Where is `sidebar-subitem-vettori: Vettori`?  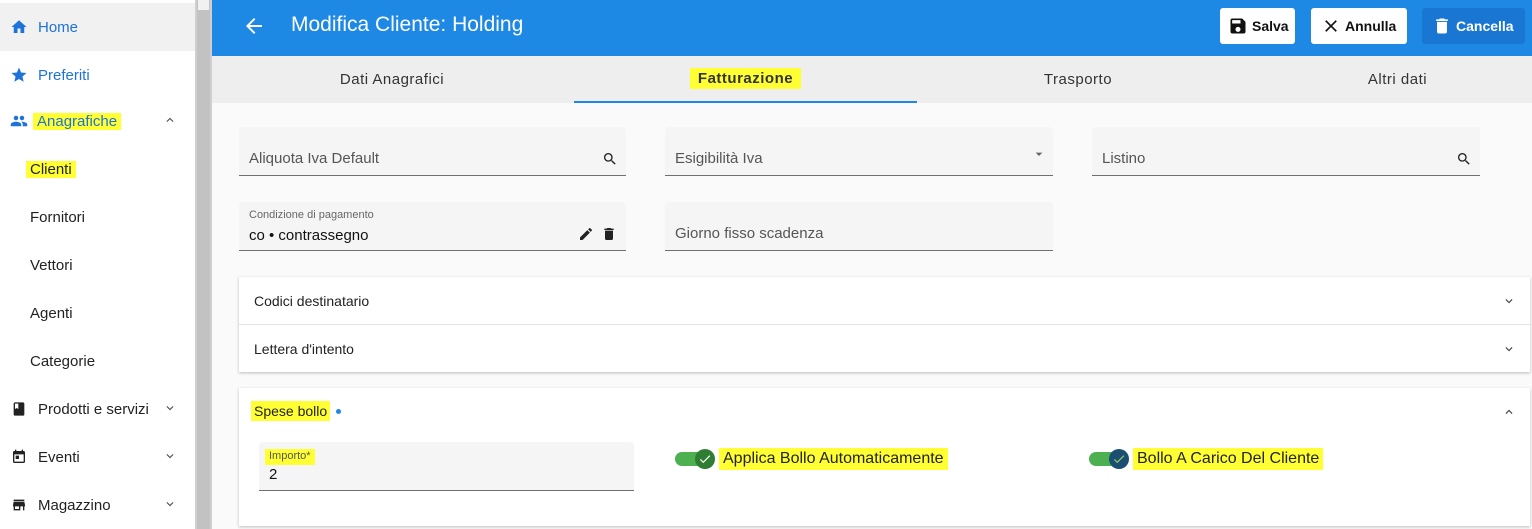 sidebar-subitem-vettori: Vettori is located at coordinates (51, 265).